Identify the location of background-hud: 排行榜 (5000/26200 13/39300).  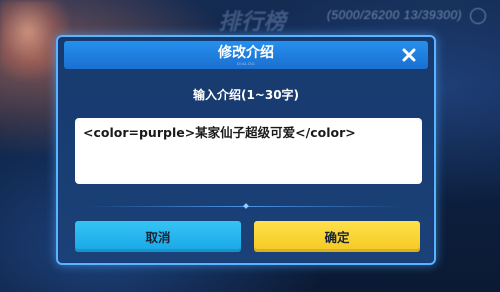
(352, 21).